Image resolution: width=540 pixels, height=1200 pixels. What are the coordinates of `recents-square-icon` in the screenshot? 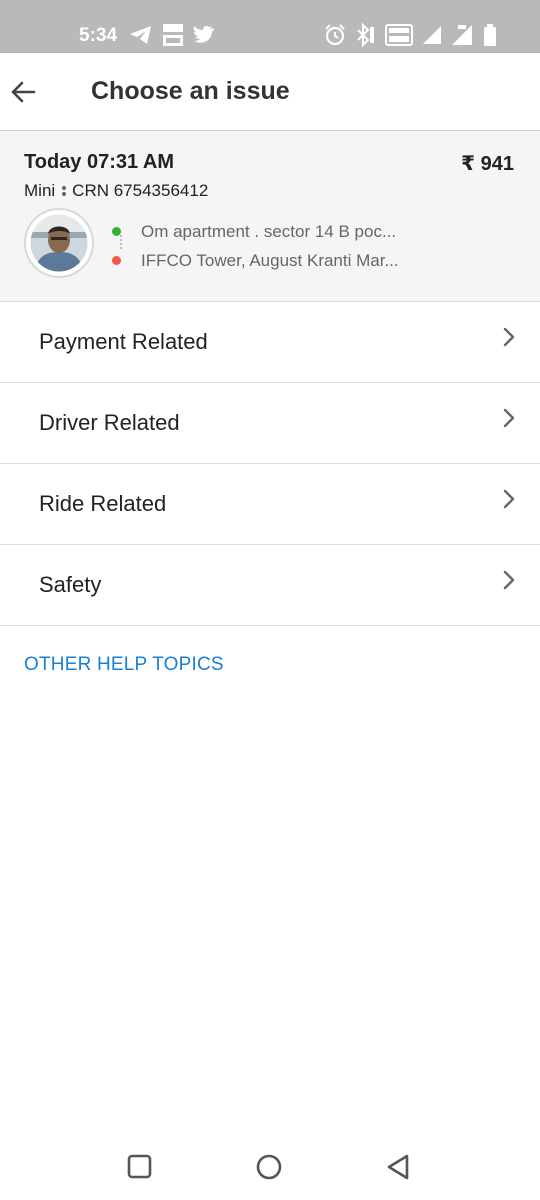 It's located at (140, 1167).